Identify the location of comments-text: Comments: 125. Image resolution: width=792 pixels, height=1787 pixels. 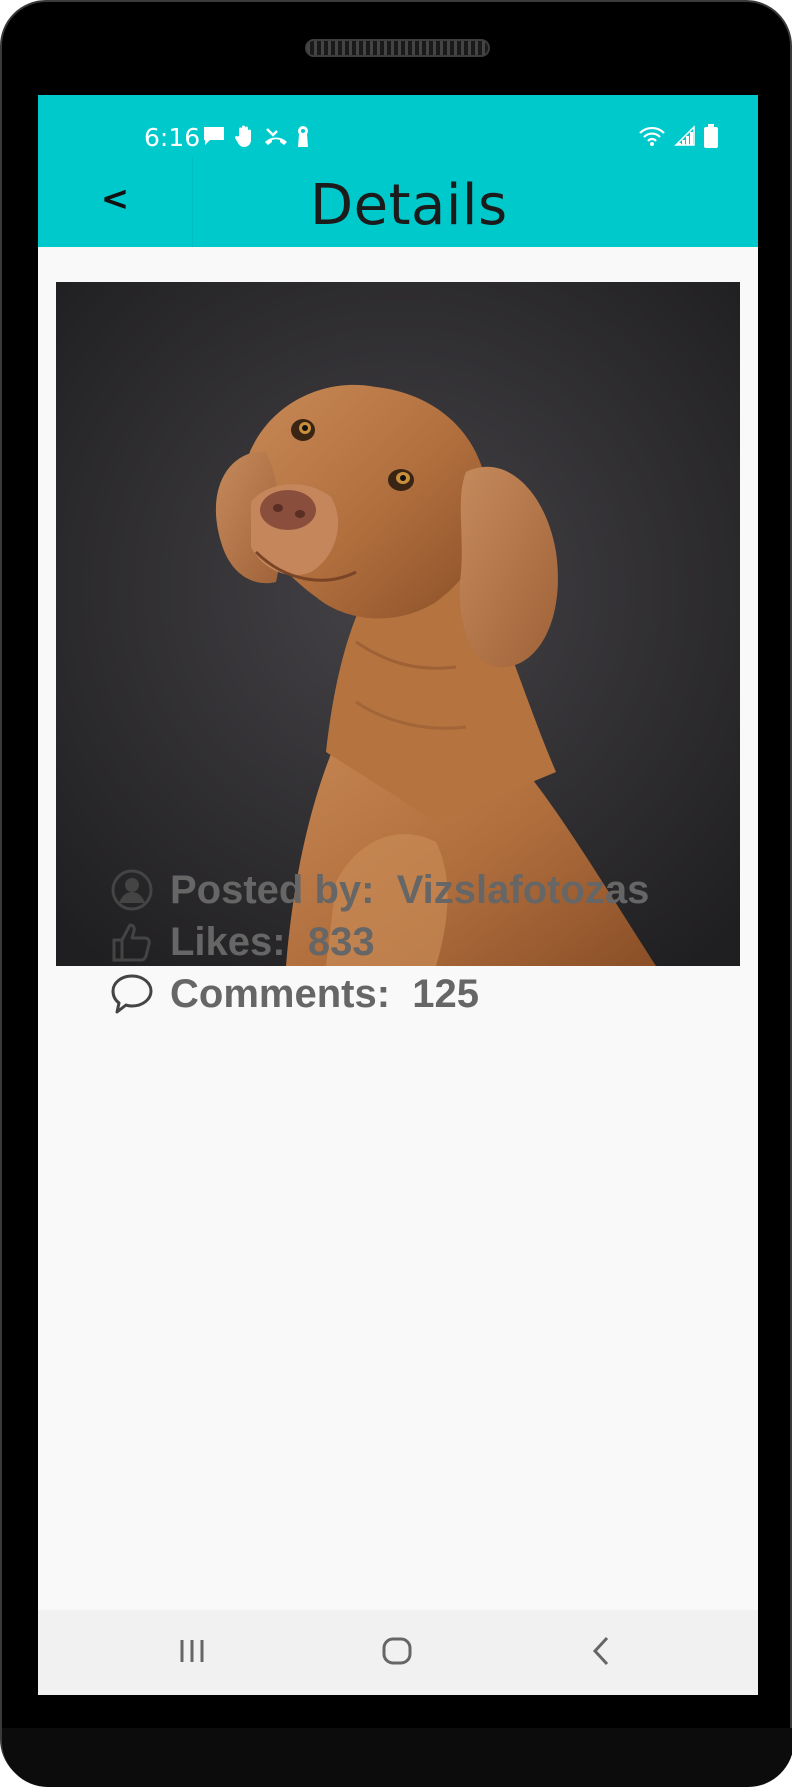
(324, 994).